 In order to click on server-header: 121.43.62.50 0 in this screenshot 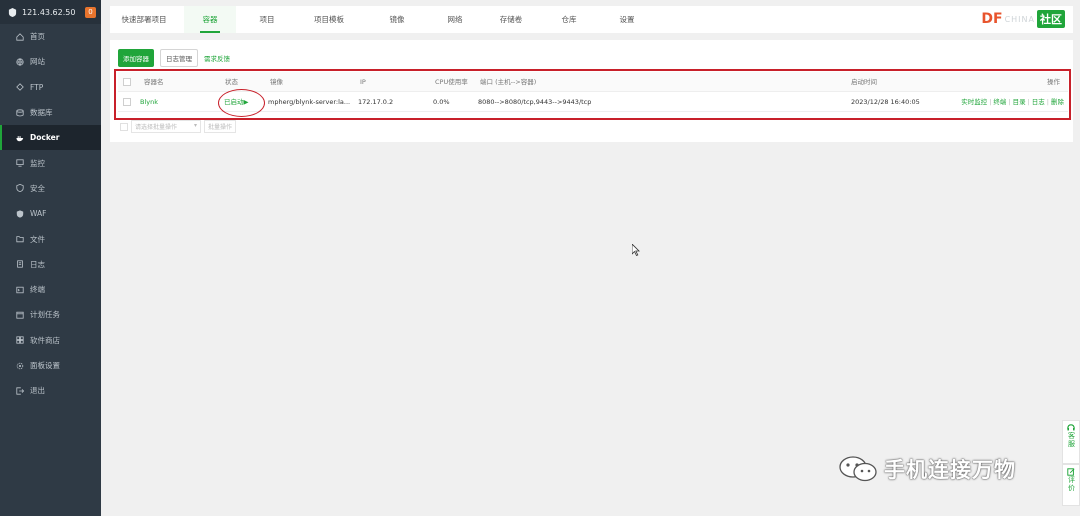, I will do `click(50, 12)`.